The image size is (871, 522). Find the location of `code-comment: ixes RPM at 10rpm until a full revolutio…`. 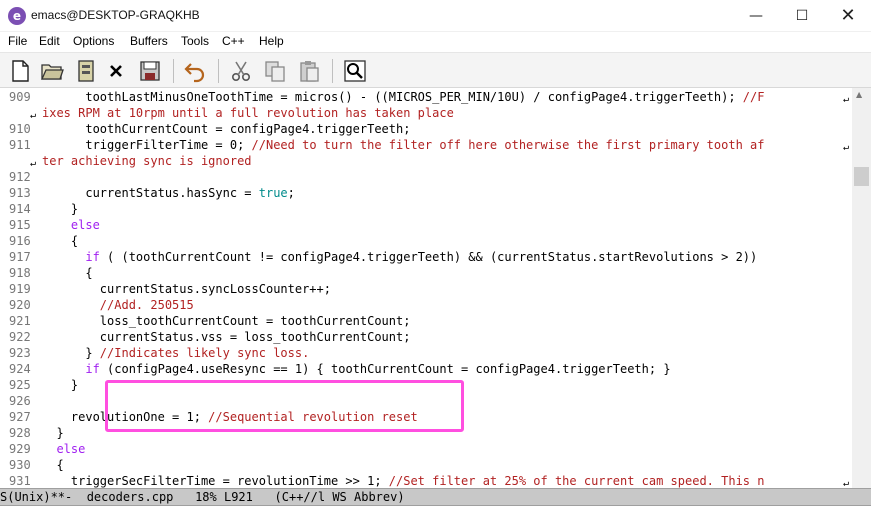

code-comment: ixes RPM at 10rpm until a full revolutio… is located at coordinates (248, 113).